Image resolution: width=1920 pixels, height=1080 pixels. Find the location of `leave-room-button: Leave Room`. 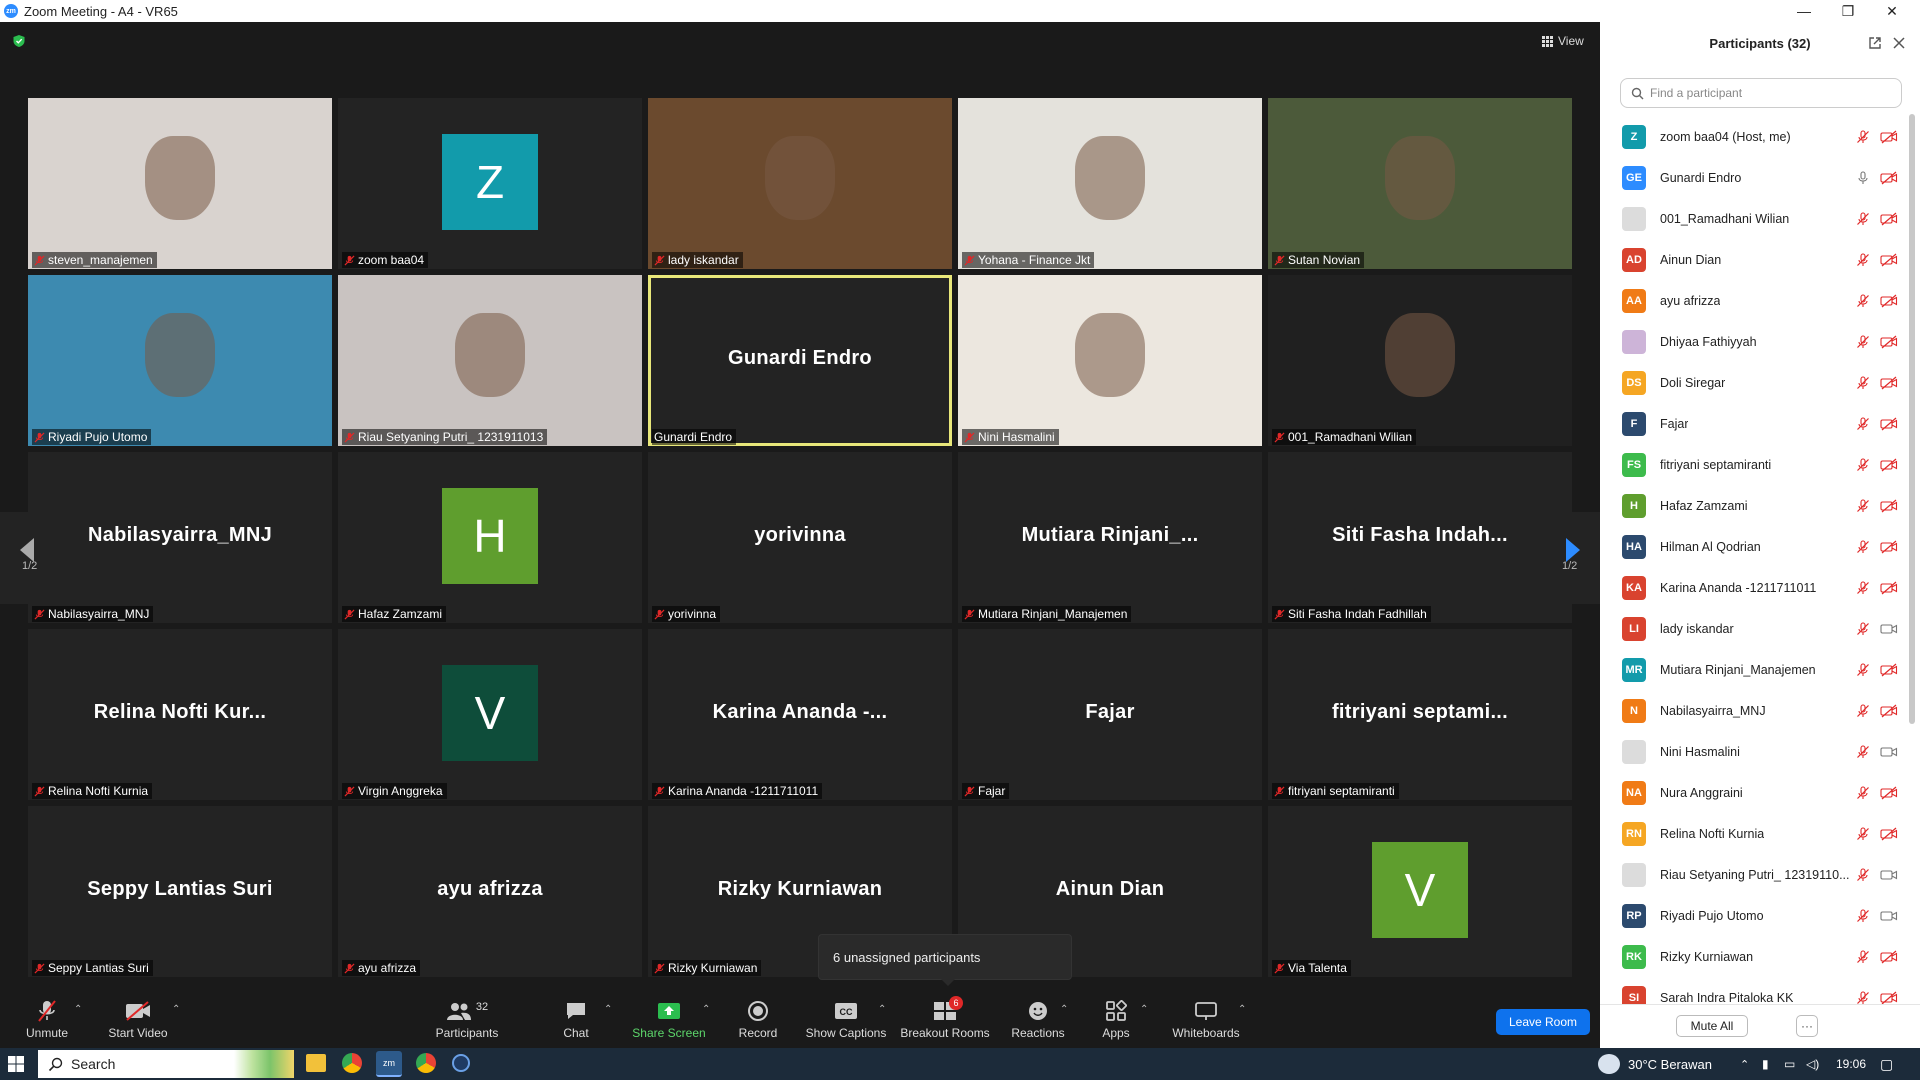

leave-room-button: Leave Room is located at coordinates (1543, 1022).